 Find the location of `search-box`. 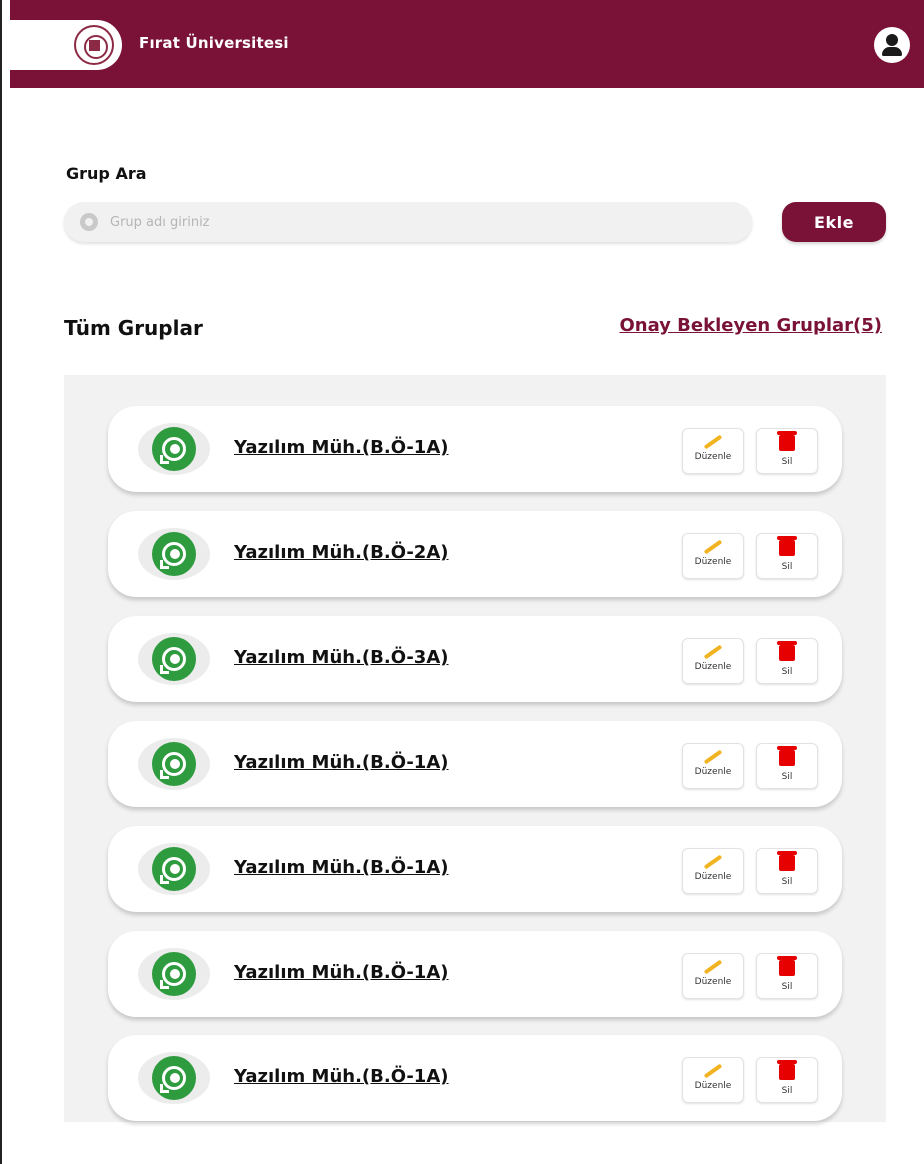

search-box is located at coordinates (408, 222).